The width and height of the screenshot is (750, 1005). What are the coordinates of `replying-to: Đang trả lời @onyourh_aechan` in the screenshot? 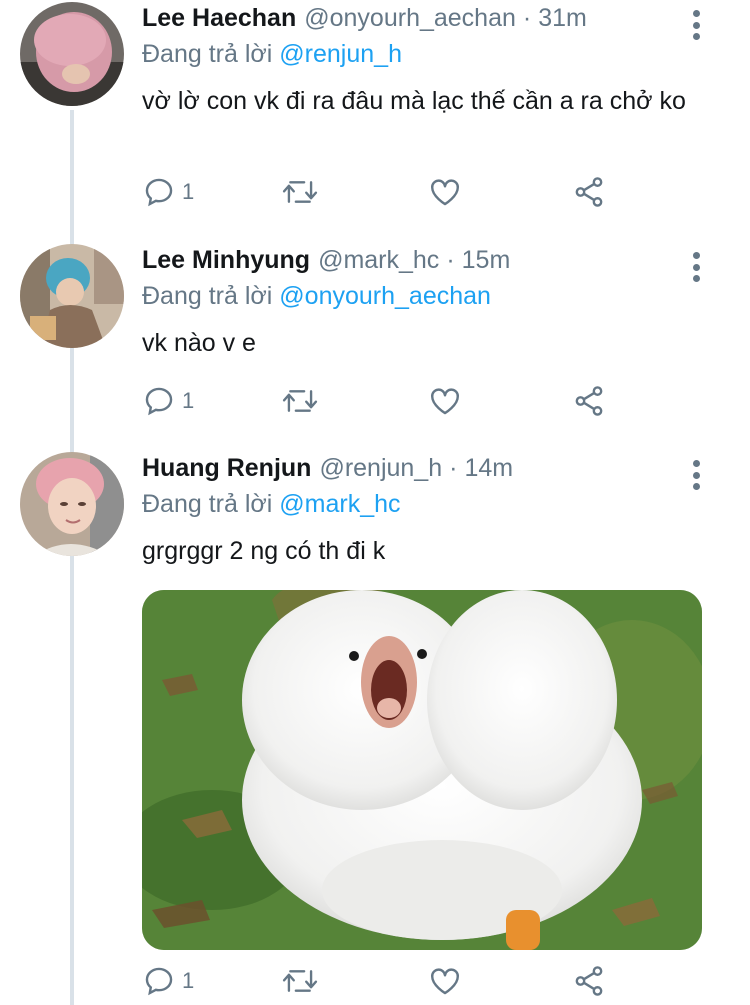 It's located at (436, 300).